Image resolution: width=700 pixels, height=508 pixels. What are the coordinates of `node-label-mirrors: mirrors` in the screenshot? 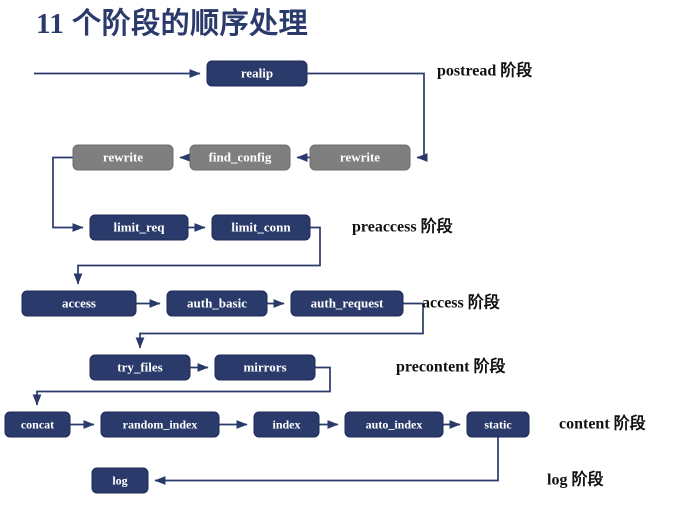 It's located at (264, 366).